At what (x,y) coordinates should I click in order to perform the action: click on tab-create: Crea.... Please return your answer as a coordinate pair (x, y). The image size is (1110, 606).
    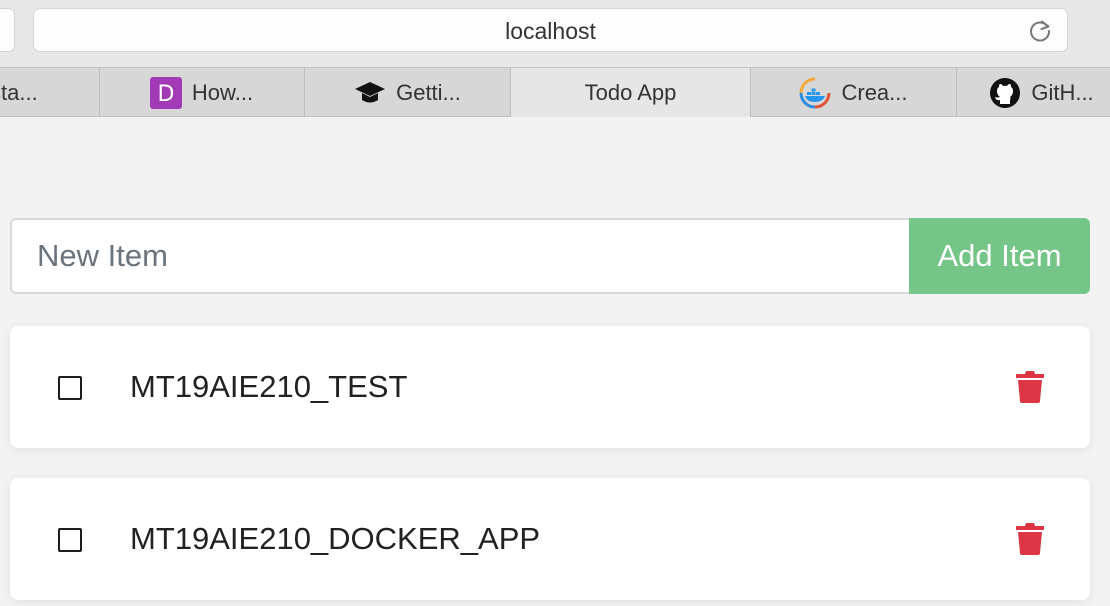
    Looking at the image, I should click on (854, 92).